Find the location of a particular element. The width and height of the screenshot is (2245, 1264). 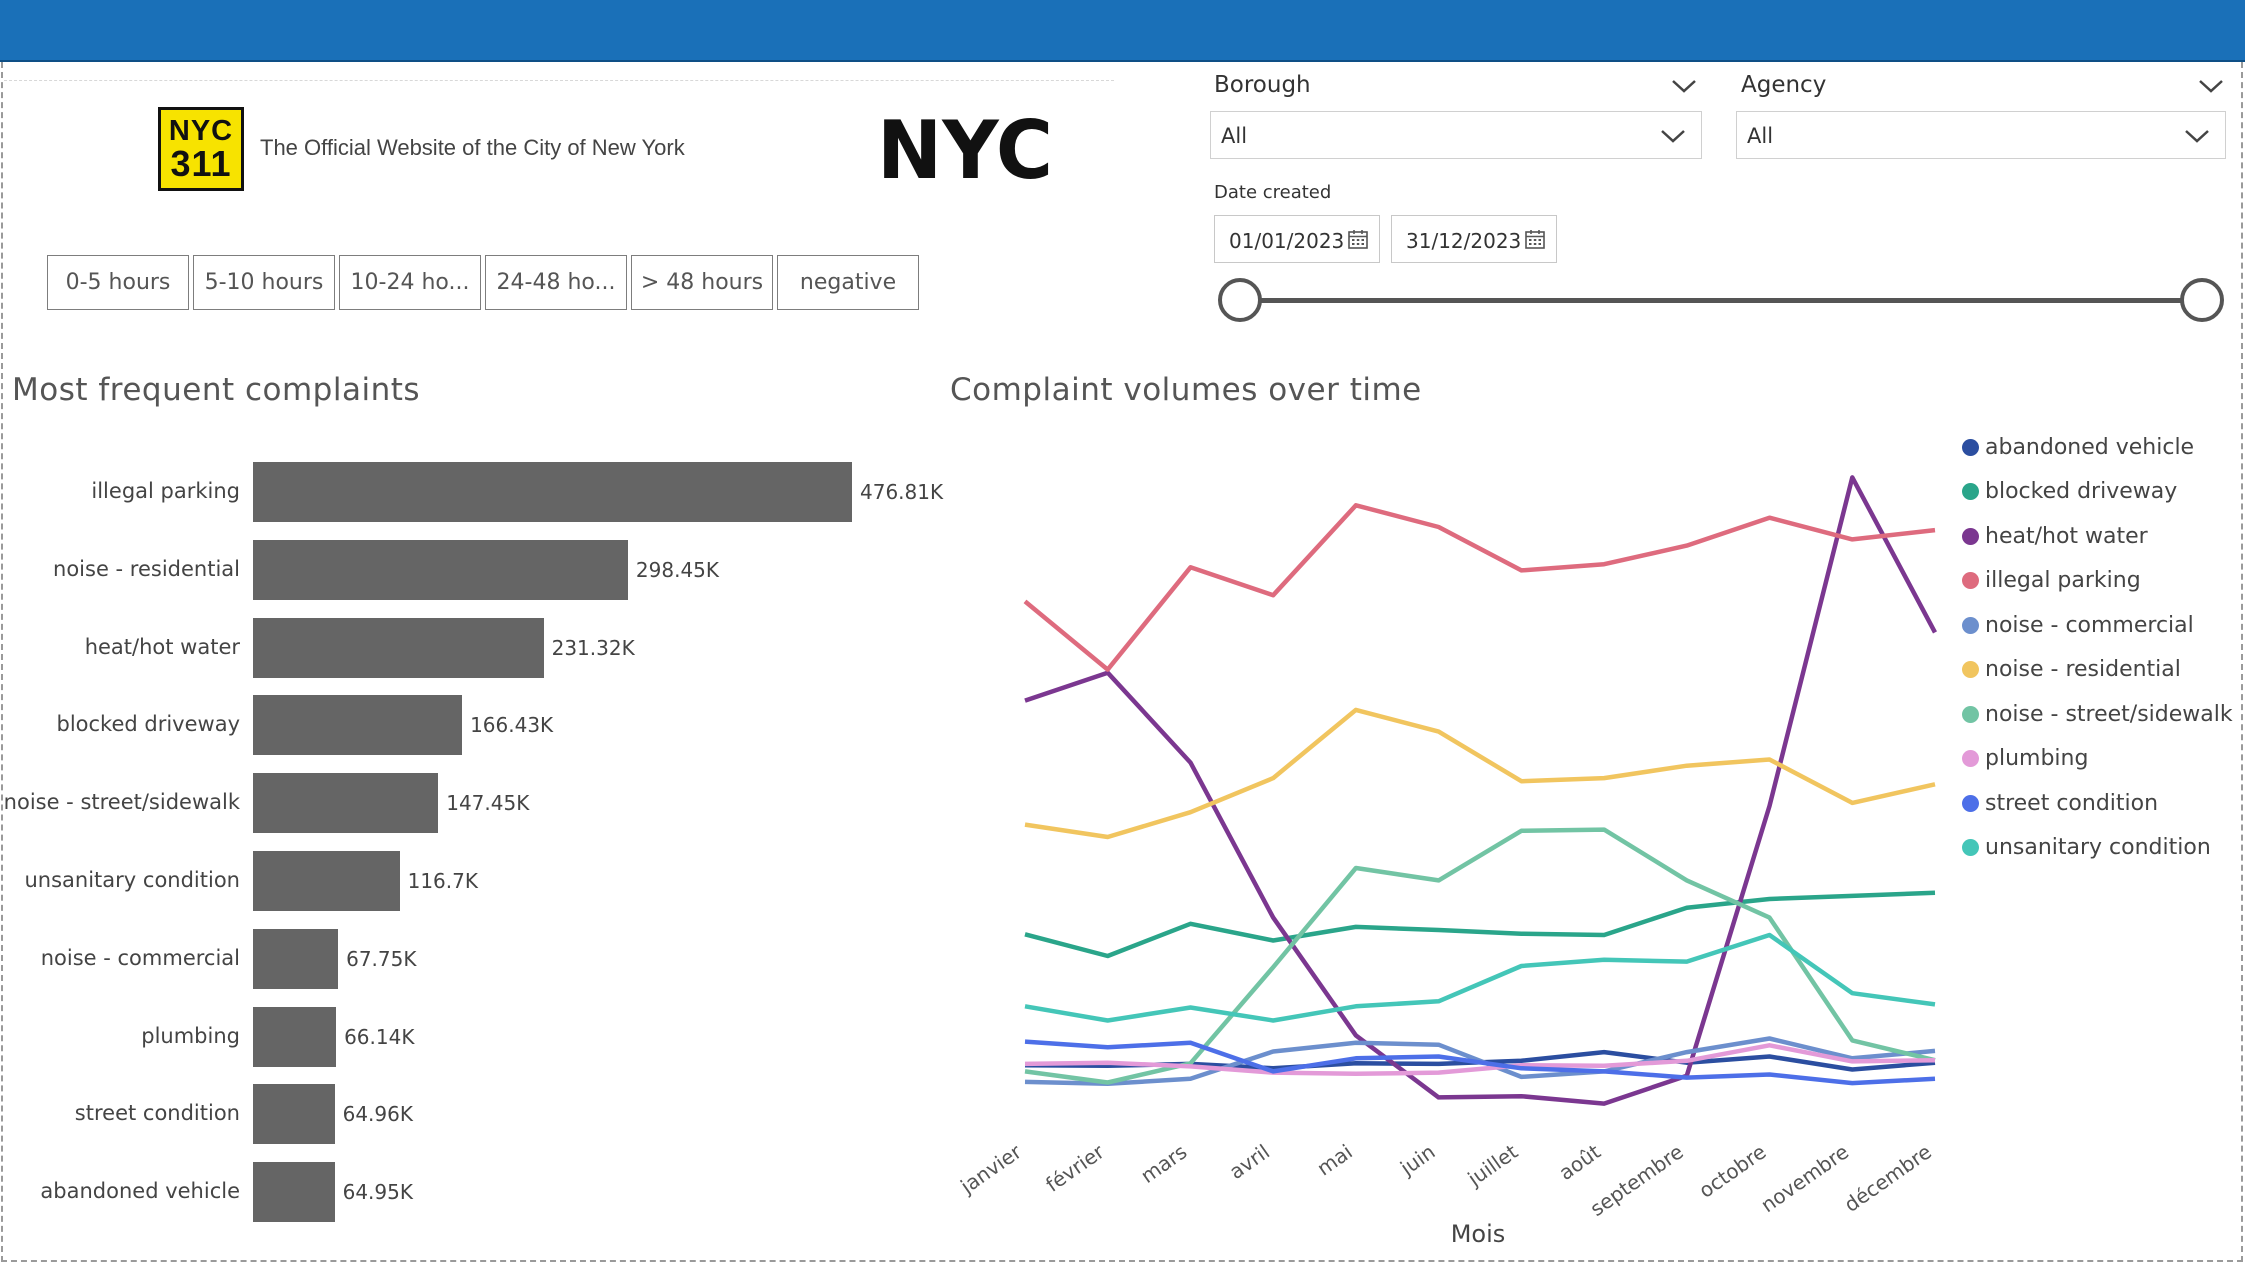

legend-item: noise - street/sidewalk is located at coordinates (2097, 714).